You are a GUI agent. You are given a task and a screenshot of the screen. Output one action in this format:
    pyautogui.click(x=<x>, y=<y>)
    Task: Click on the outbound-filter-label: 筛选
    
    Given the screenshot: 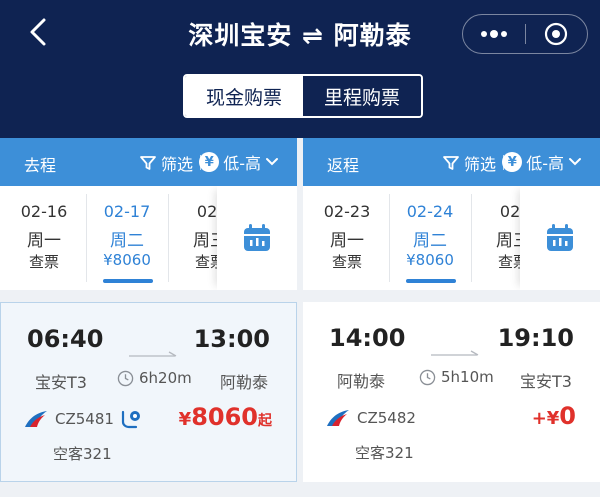 What is the action you would take?
    pyautogui.click(x=176, y=164)
    